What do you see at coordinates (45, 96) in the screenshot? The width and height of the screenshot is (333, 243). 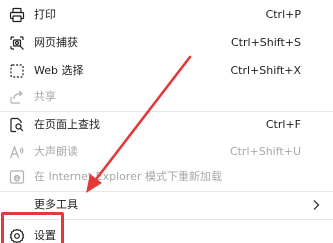 I see `menu-item-label: 共享` at bounding box center [45, 96].